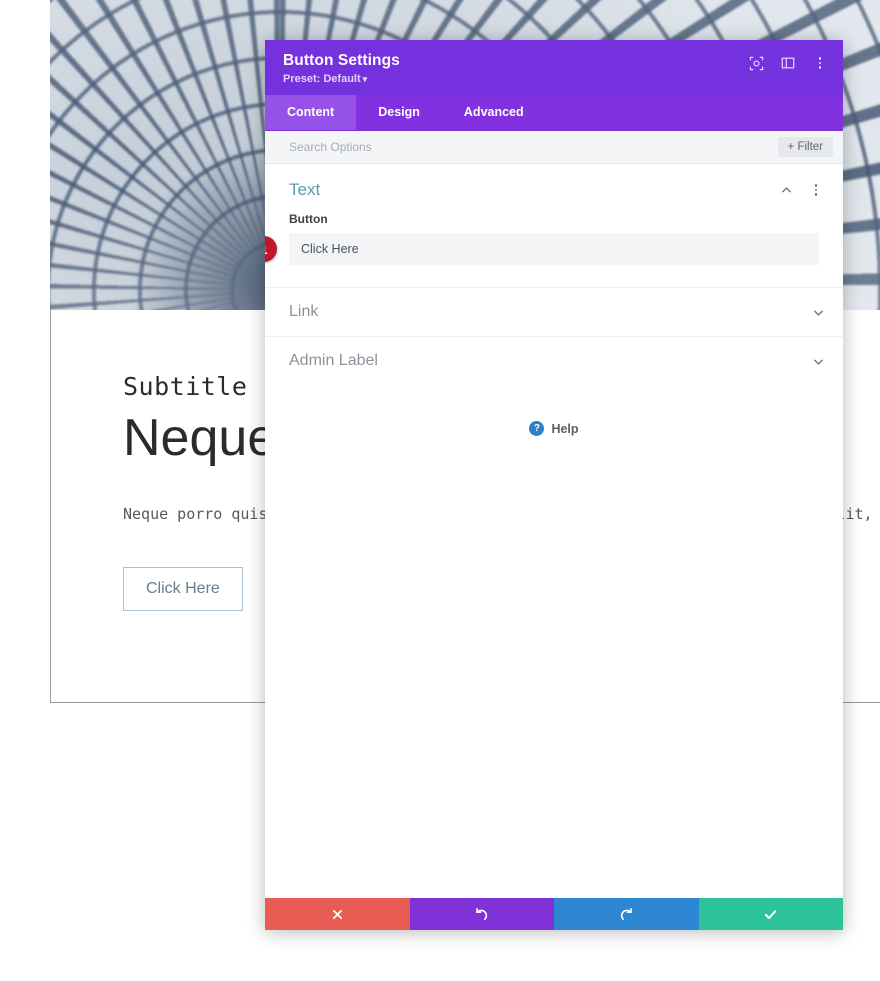 This screenshot has height=981, width=880. I want to click on check-icon, so click(771, 914).